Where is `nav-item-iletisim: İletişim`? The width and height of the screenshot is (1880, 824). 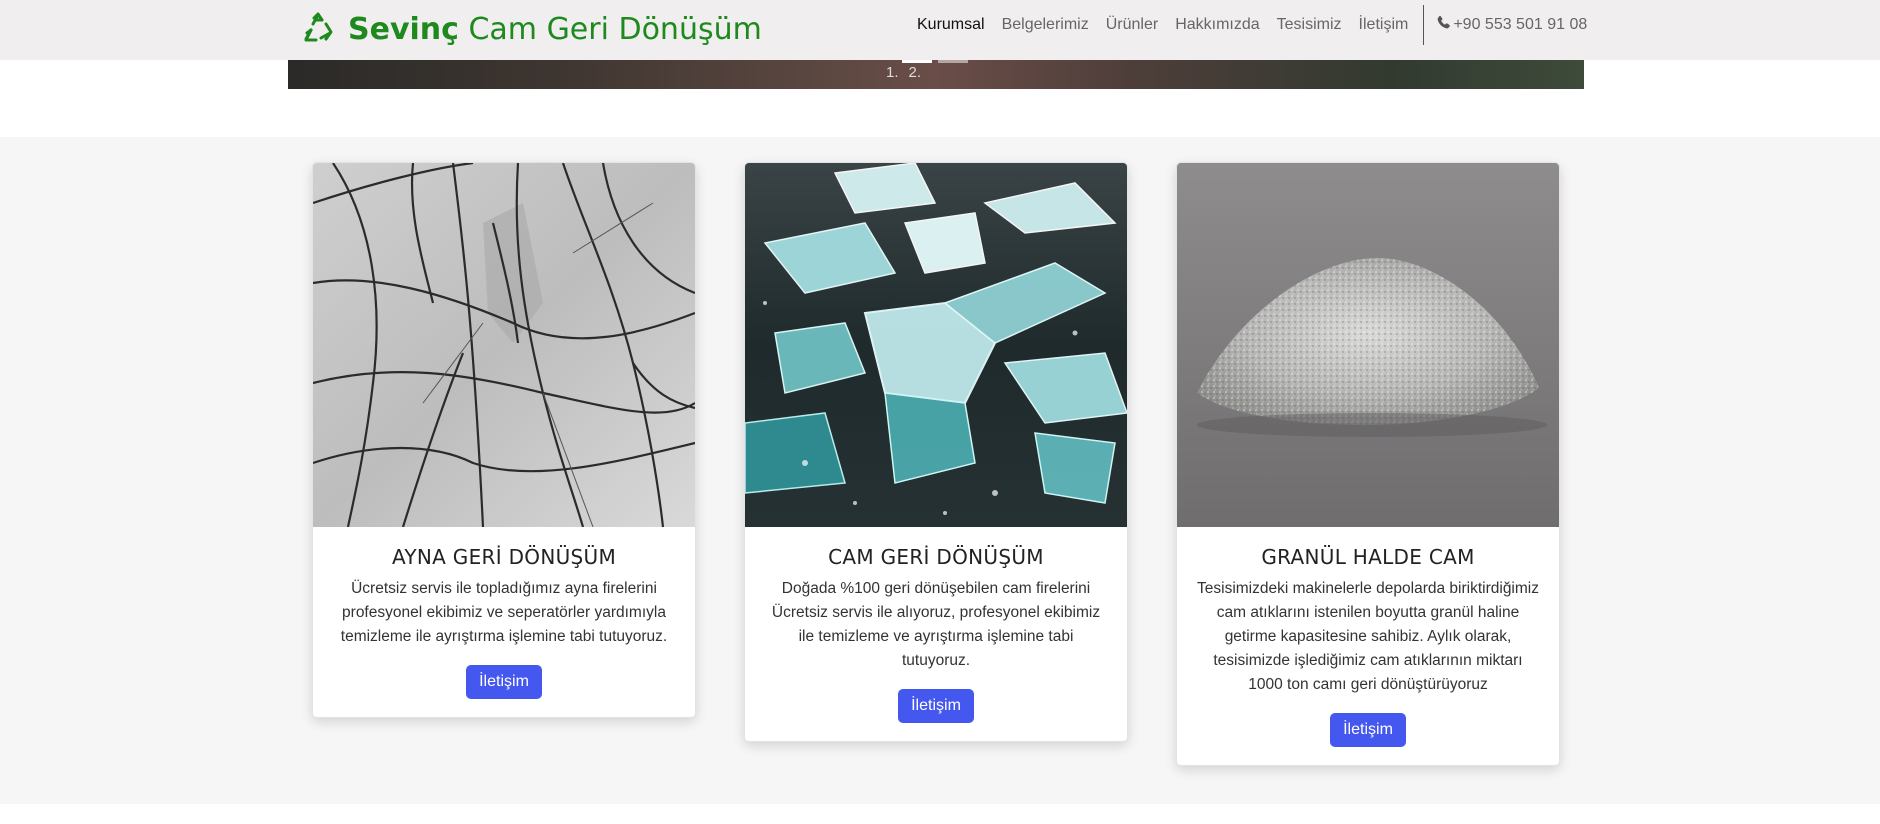 nav-item-iletisim: İletişim is located at coordinates (1384, 25).